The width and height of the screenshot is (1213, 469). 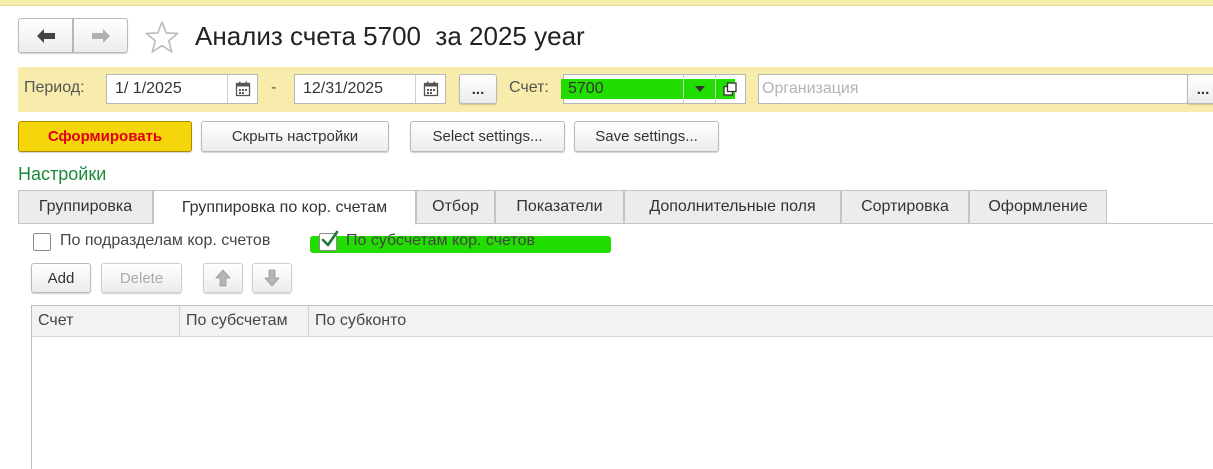 What do you see at coordinates (105, 136) in the screenshot?
I see `generate-button: Сформировать` at bounding box center [105, 136].